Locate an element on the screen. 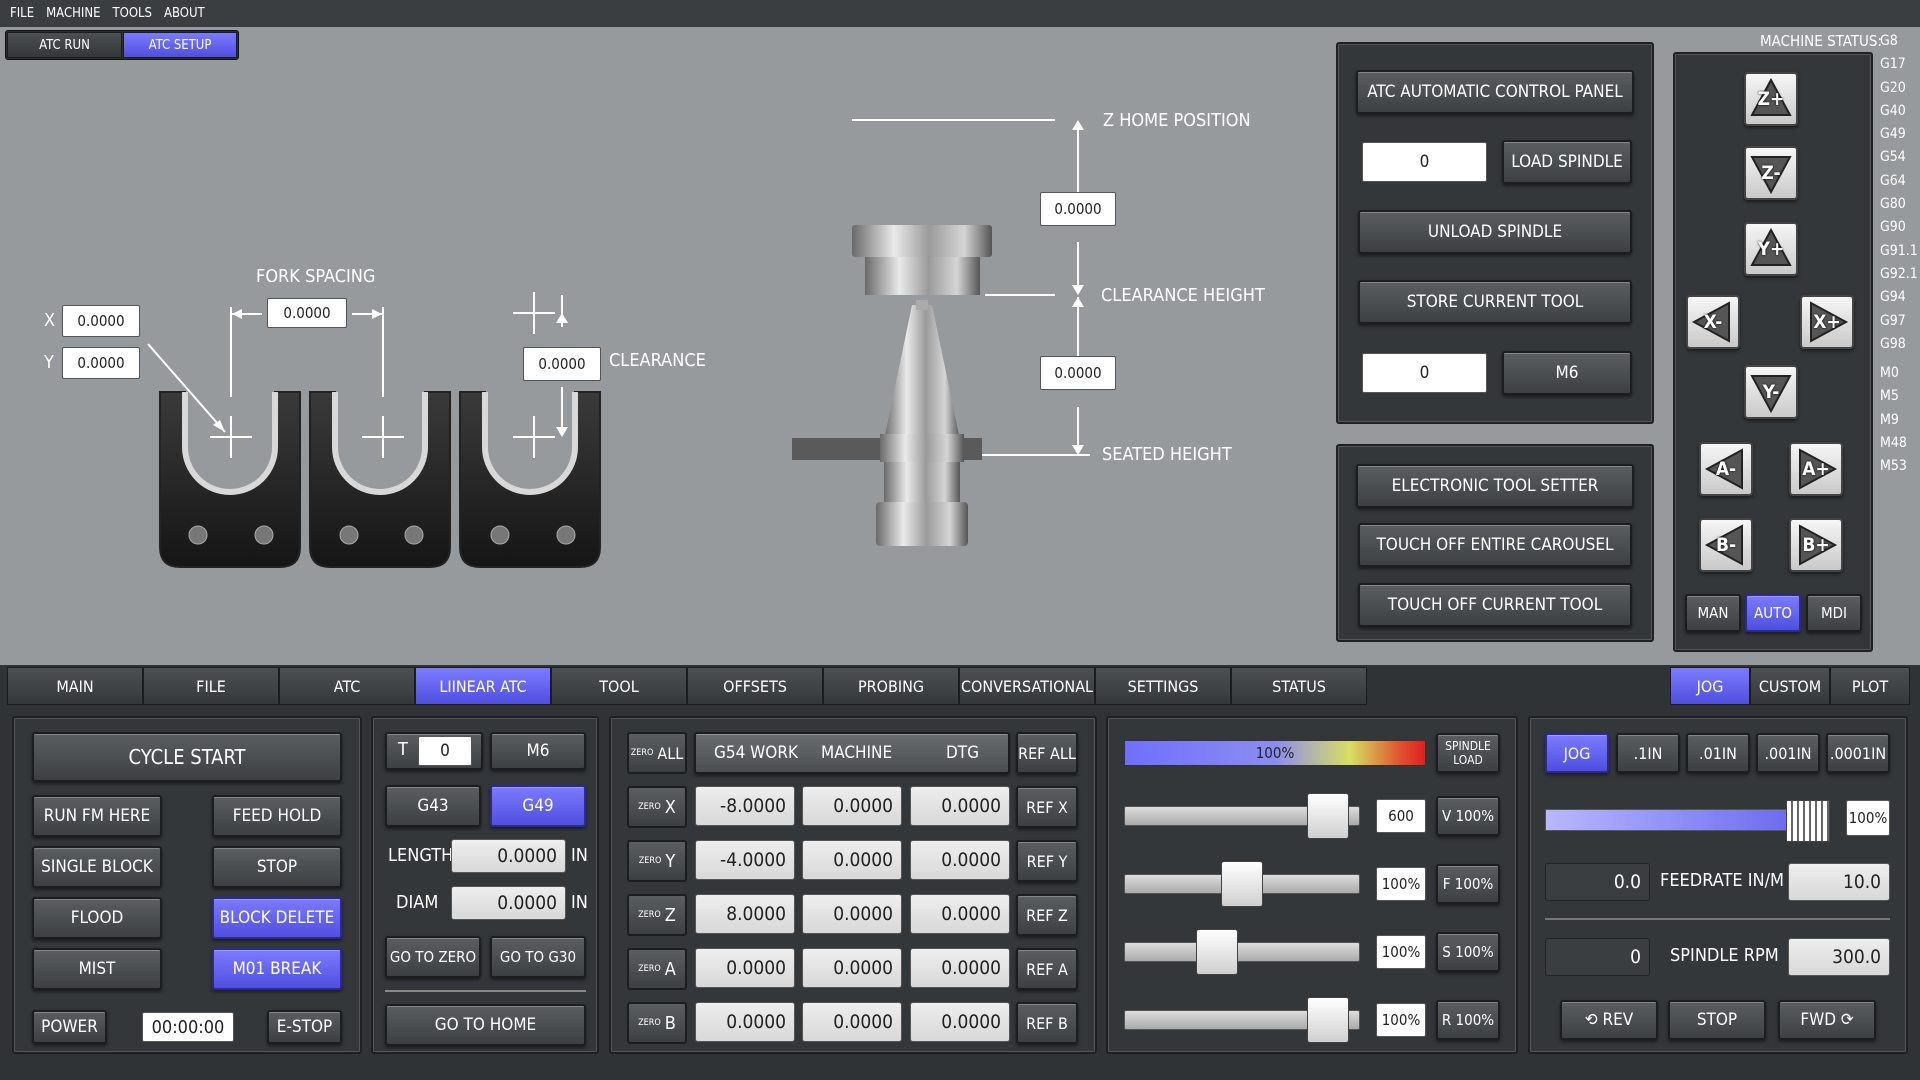 This screenshot has height=1080, width=1920. increment-1-button: .1IN is located at coordinates (1648, 753).